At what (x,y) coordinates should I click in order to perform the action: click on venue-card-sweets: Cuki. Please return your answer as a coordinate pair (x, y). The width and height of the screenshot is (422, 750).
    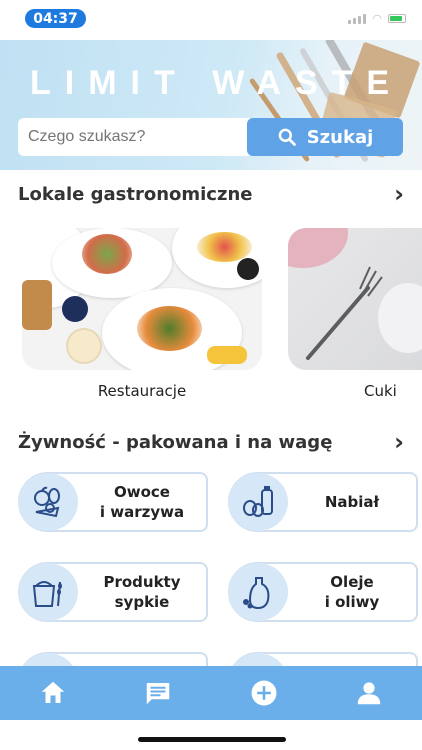
    Looking at the image, I should click on (355, 314).